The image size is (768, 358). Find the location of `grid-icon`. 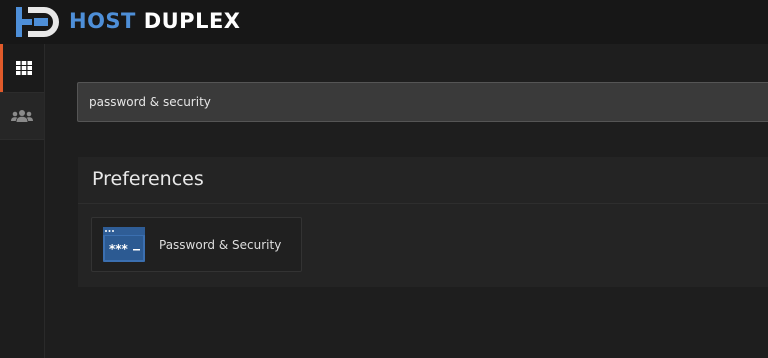

grid-icon is located at coordinates (23, 68).